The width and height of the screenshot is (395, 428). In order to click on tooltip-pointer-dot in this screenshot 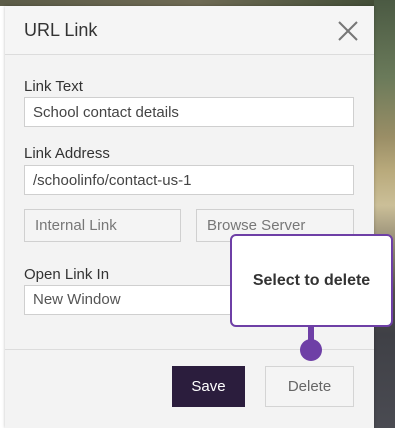, I will do `click(311, 350)`.